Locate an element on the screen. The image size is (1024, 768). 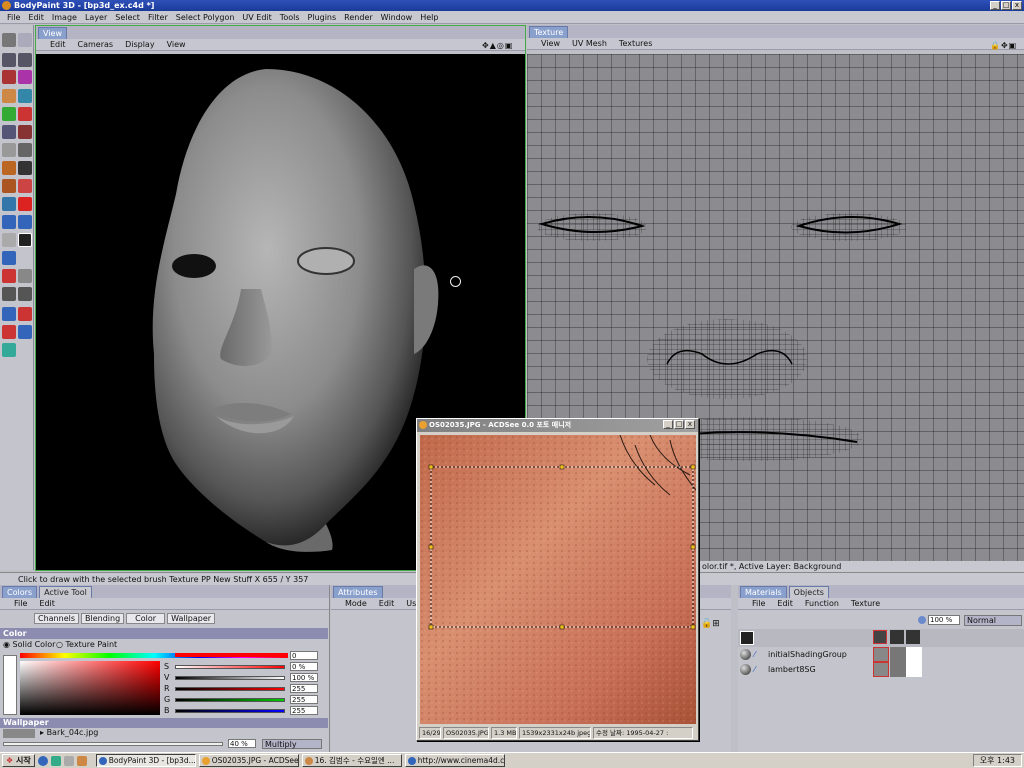
menu-image: Image is located at coordinates (64, 17).